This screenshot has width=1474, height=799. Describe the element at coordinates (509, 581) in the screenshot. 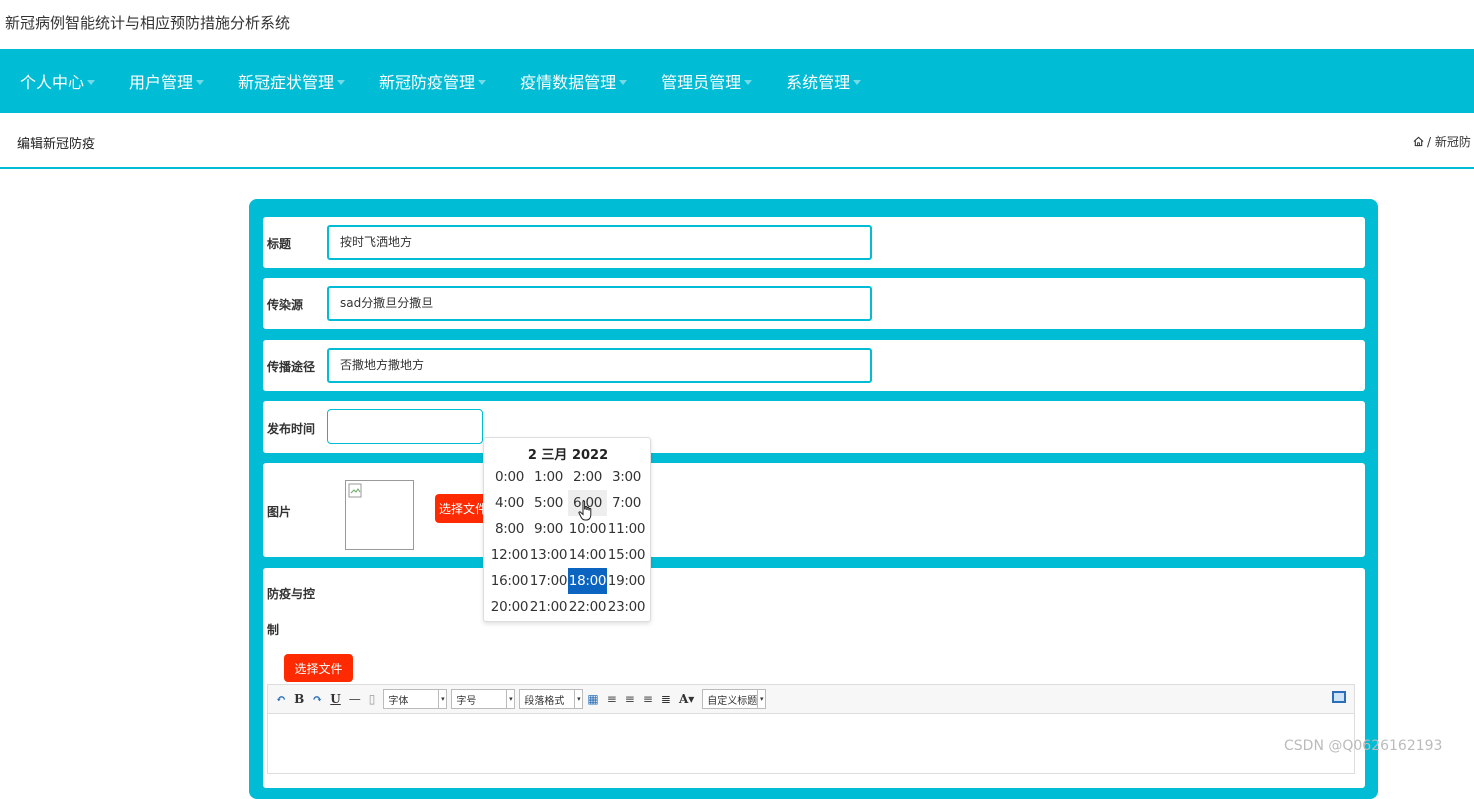

I see `hour-option: 16:00` at that location.